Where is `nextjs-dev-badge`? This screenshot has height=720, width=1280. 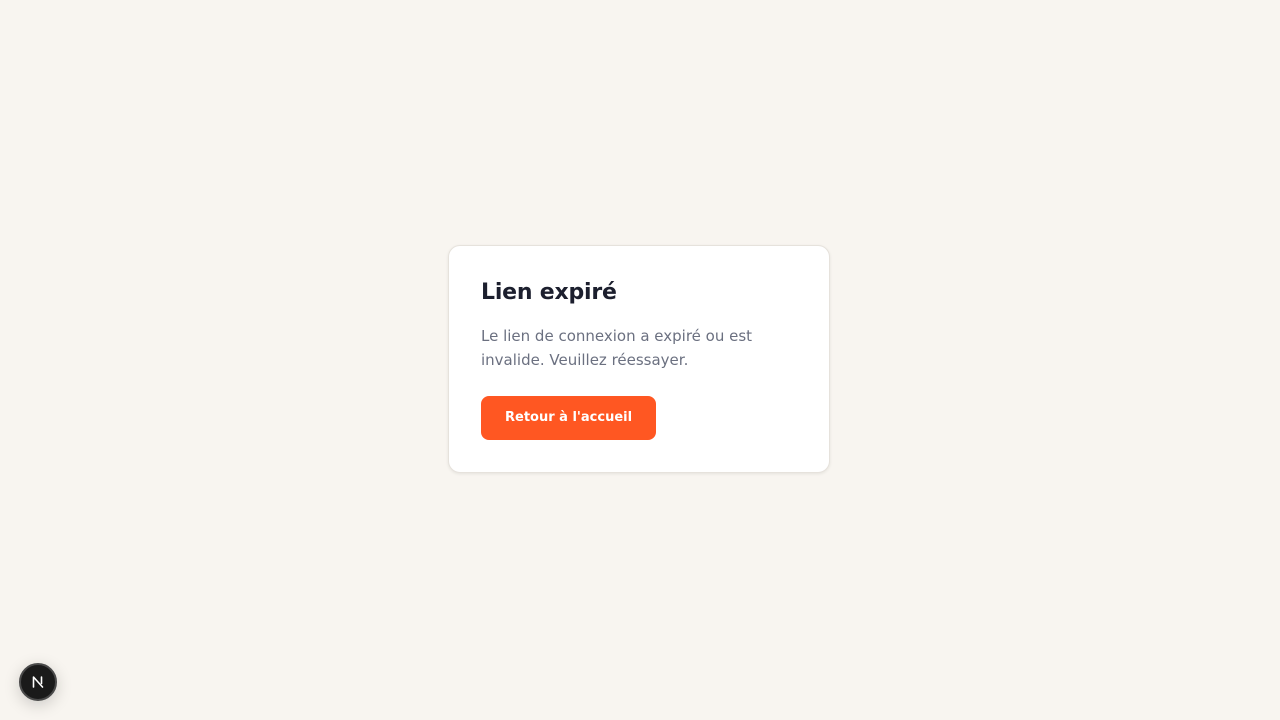
nextjs-dev-badge is located at coordinates (38, 682).